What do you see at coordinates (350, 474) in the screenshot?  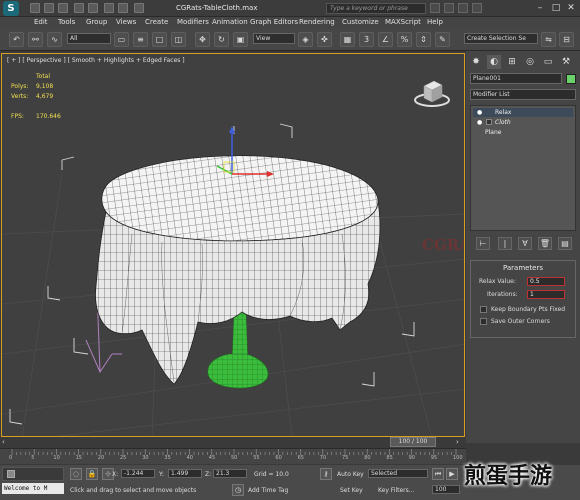 I see `auto-key-button: Auto Key` at bounding box center [350, 474].